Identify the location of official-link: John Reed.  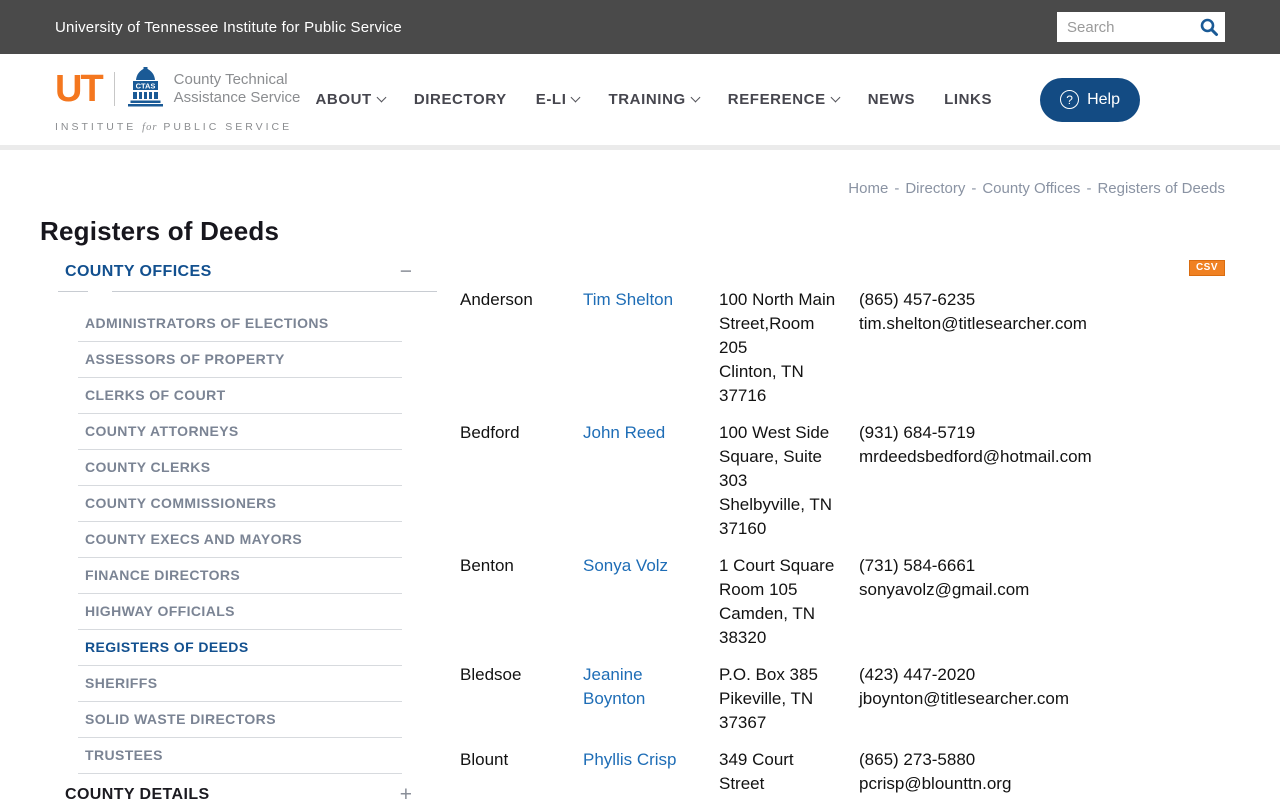
(624, 432).